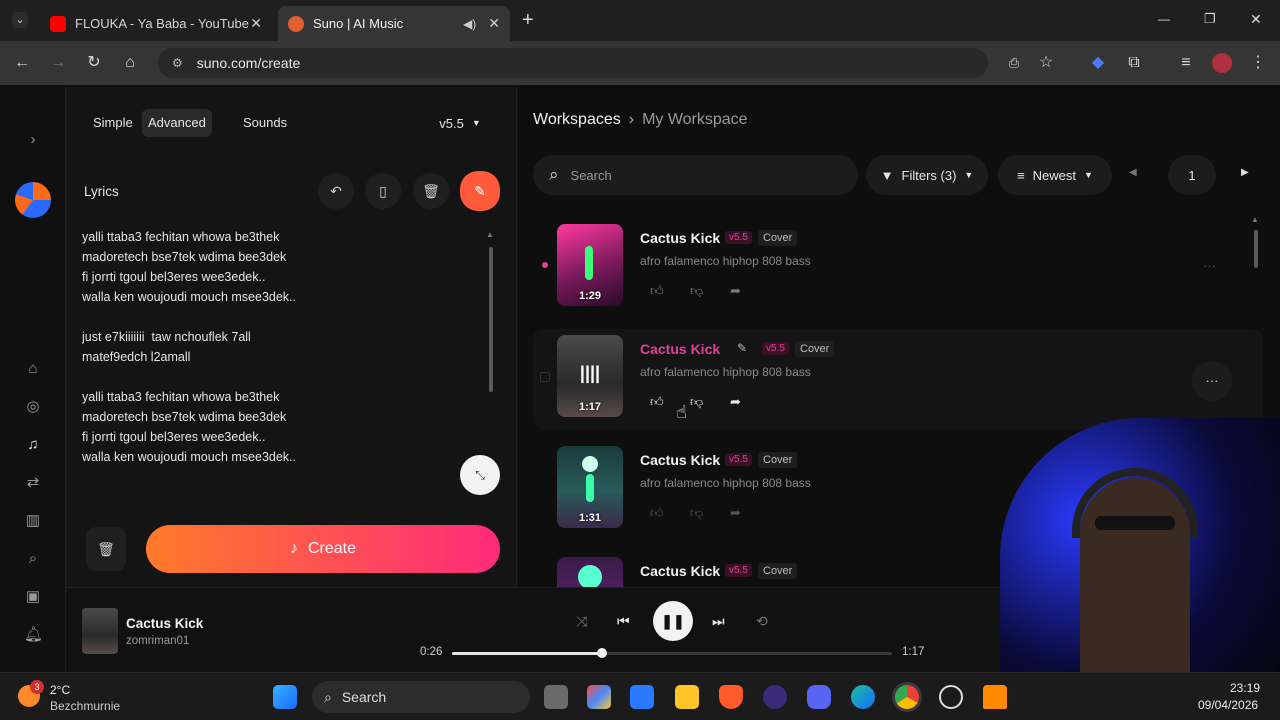 Image resolution: width=1280 pixels, height=720 pixels. Describe the element at coordinates (1098, 63) in the screenshot. I see `extension-shield-icon: ◆` at that location.